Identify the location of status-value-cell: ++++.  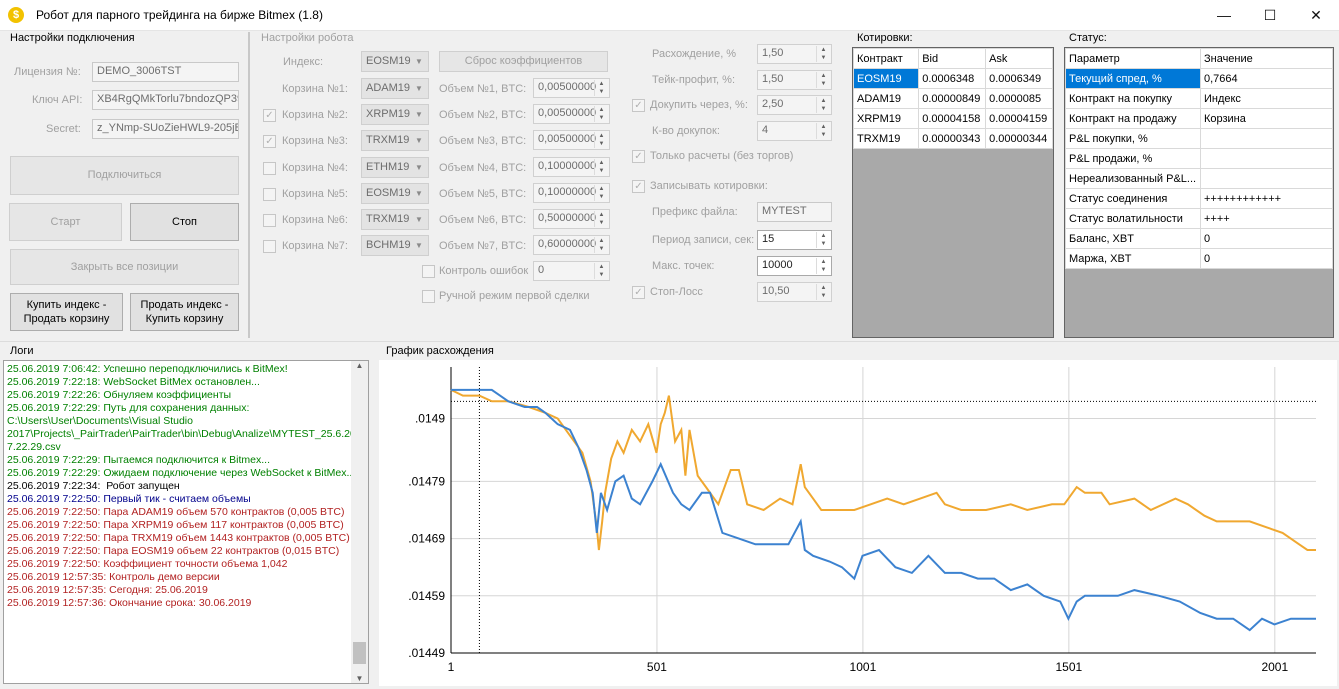
(1266, 218).